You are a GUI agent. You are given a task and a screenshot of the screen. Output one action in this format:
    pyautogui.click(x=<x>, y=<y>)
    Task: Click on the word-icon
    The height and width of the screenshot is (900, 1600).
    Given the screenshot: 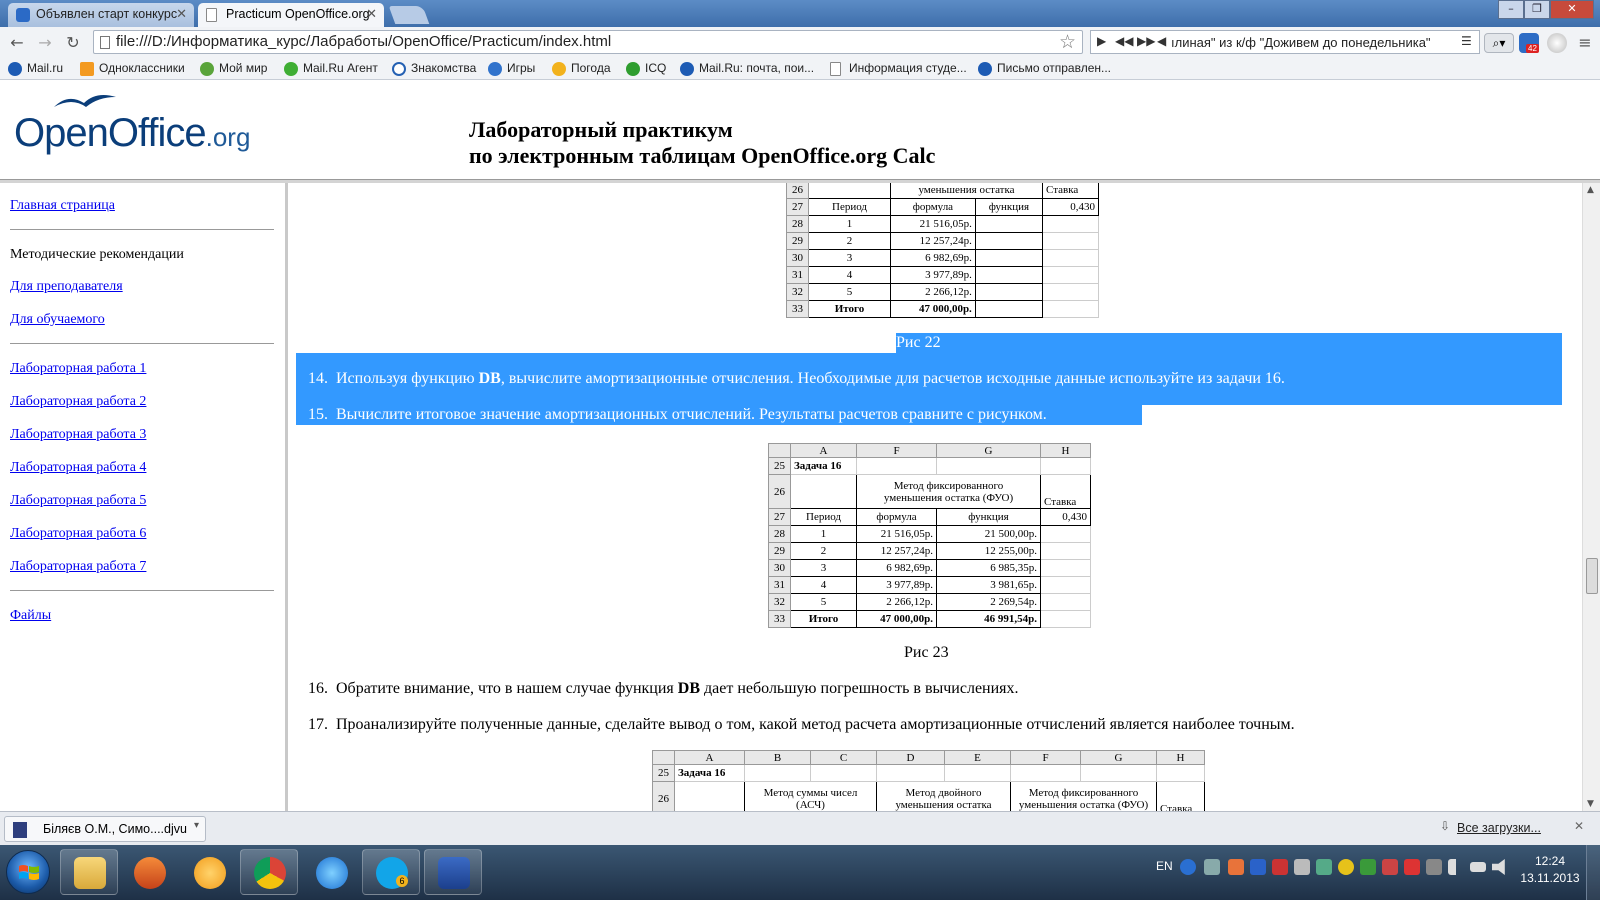 What is the action you would take?
    pyautogui.click(x=454, y=873)
    